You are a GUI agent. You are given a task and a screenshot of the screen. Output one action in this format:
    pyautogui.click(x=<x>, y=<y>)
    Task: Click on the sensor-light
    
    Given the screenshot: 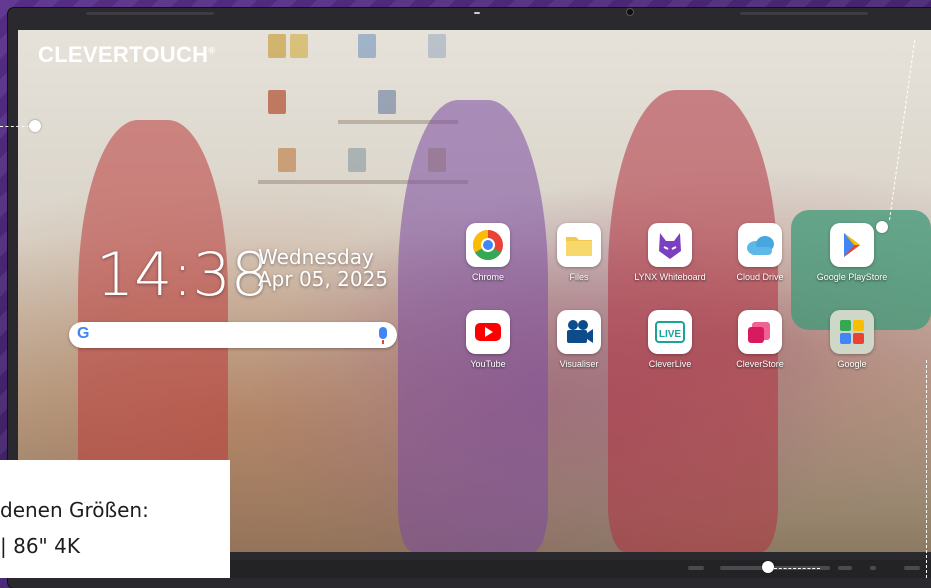 What is the action you would take?
    pyautogui.click(x=477, y=13)
    